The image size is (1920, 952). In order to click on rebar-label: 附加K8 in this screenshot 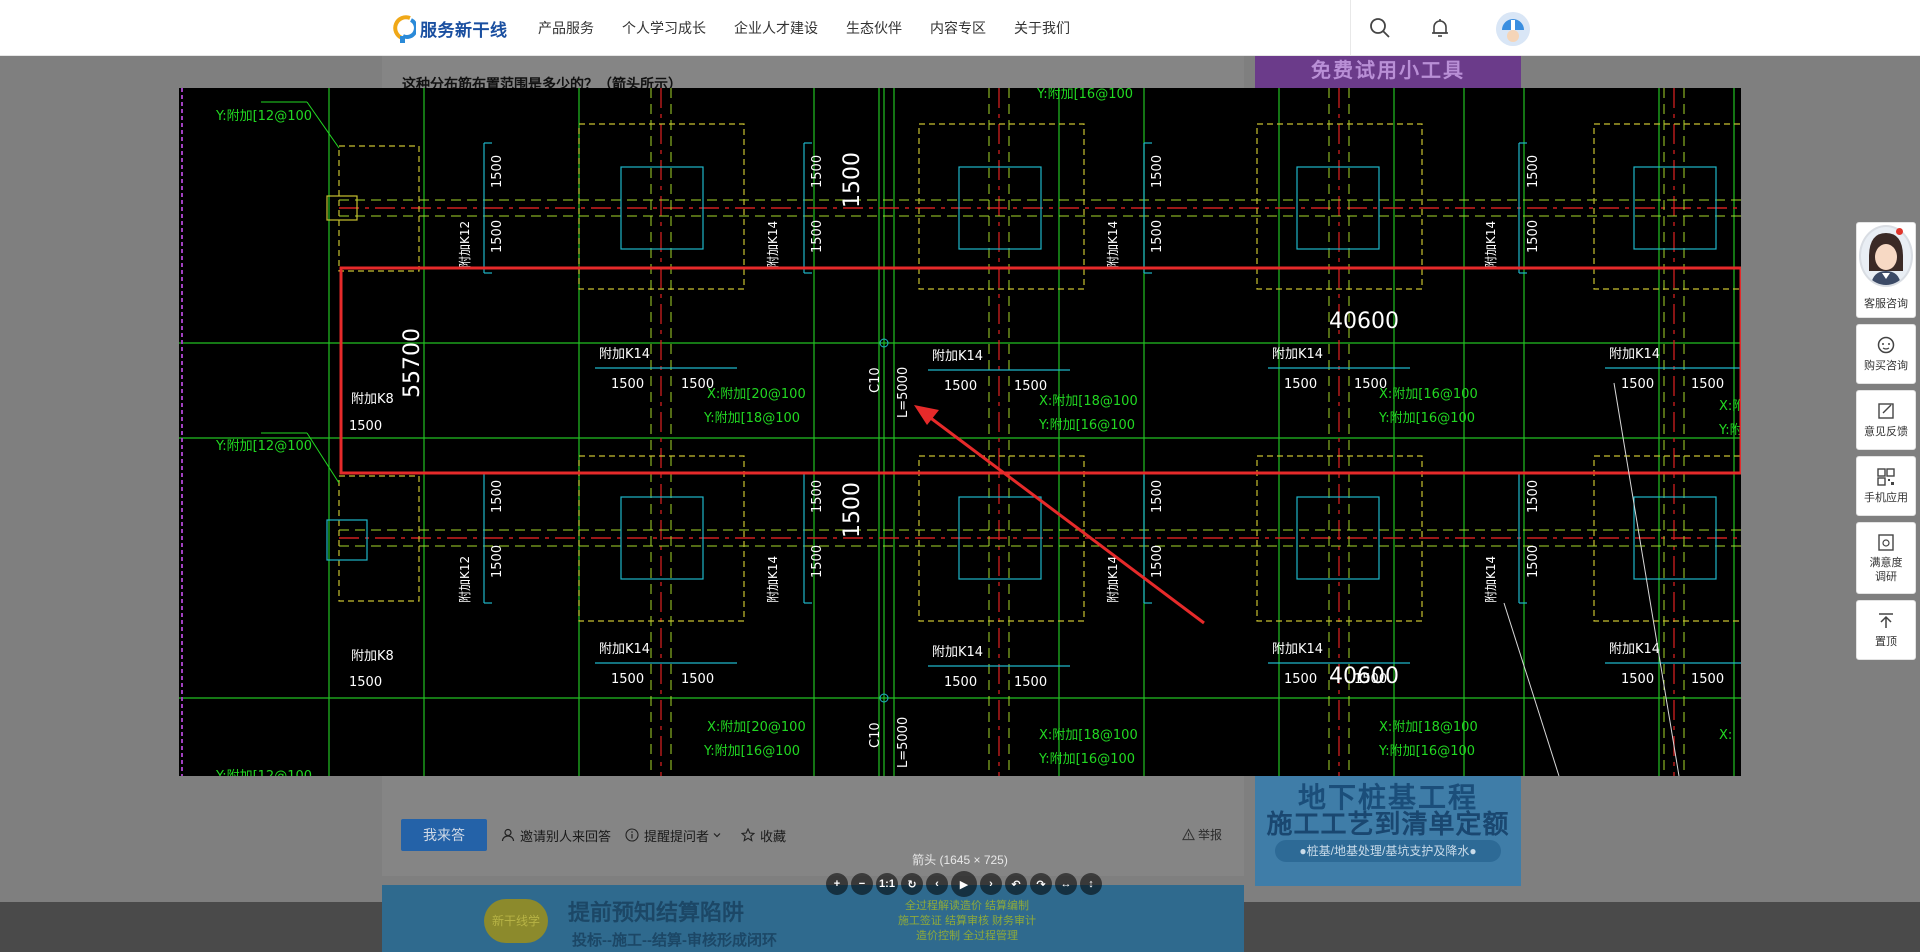, I will do `click(372, 656)`.